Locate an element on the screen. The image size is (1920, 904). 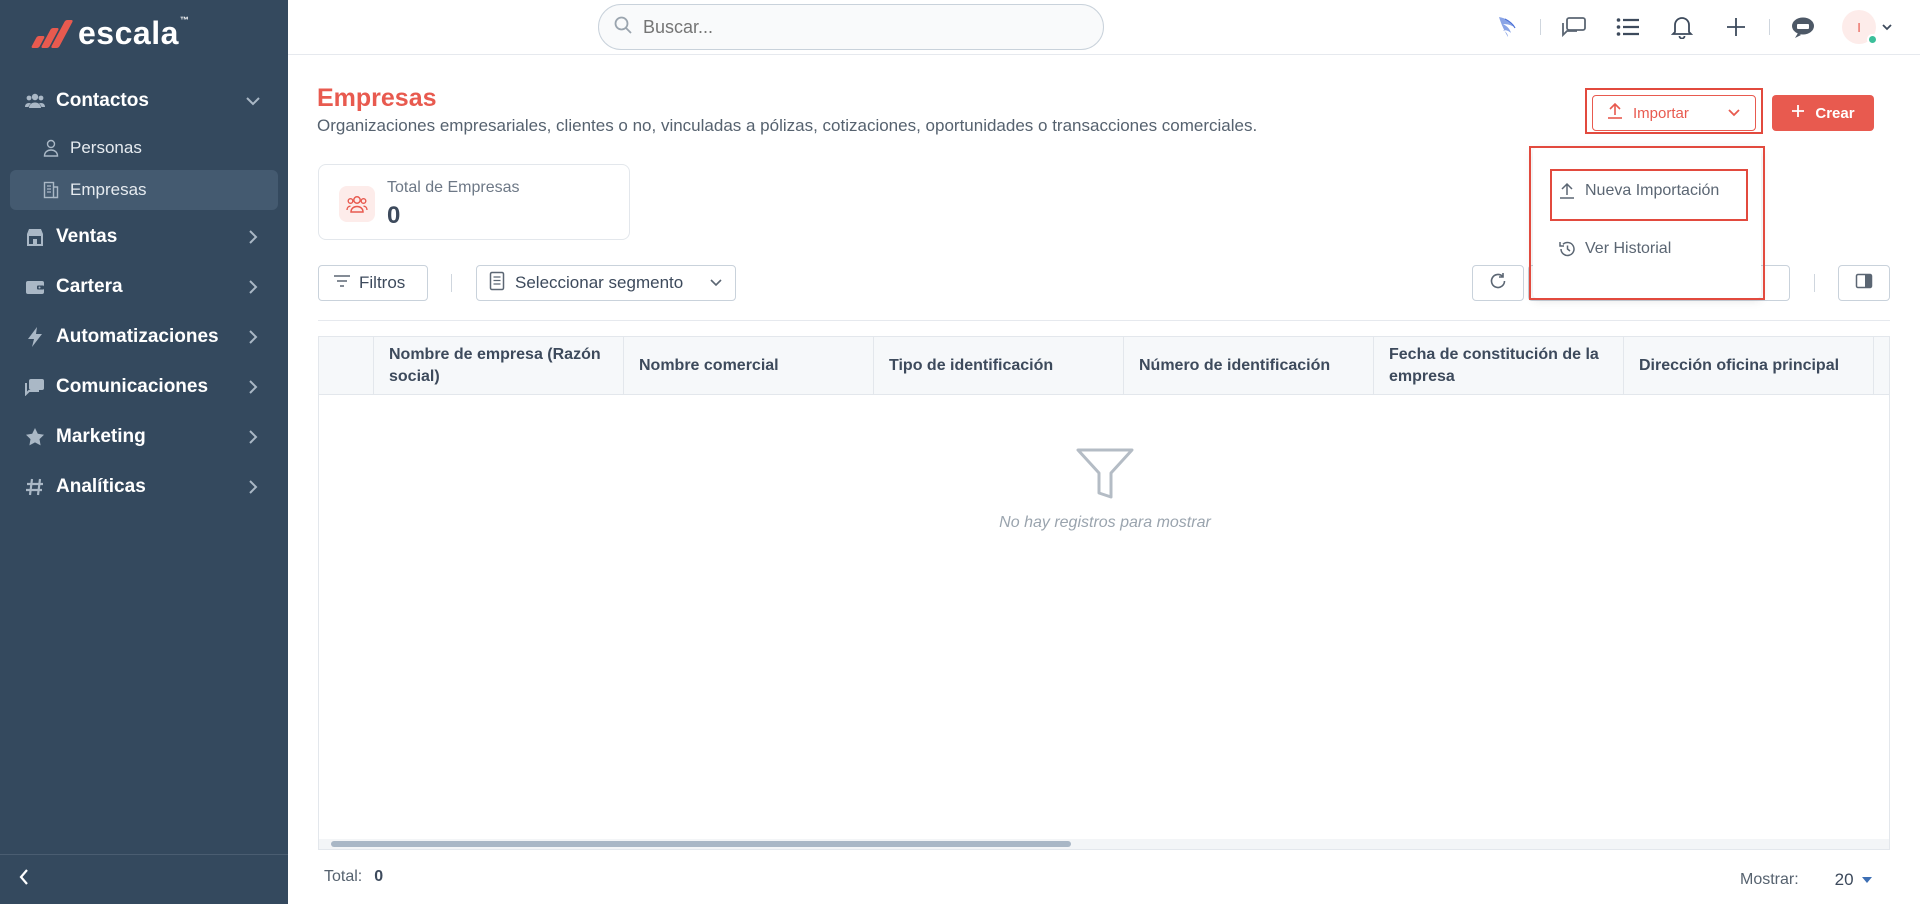
total-label: Total: is located at coordinates (343, 876).